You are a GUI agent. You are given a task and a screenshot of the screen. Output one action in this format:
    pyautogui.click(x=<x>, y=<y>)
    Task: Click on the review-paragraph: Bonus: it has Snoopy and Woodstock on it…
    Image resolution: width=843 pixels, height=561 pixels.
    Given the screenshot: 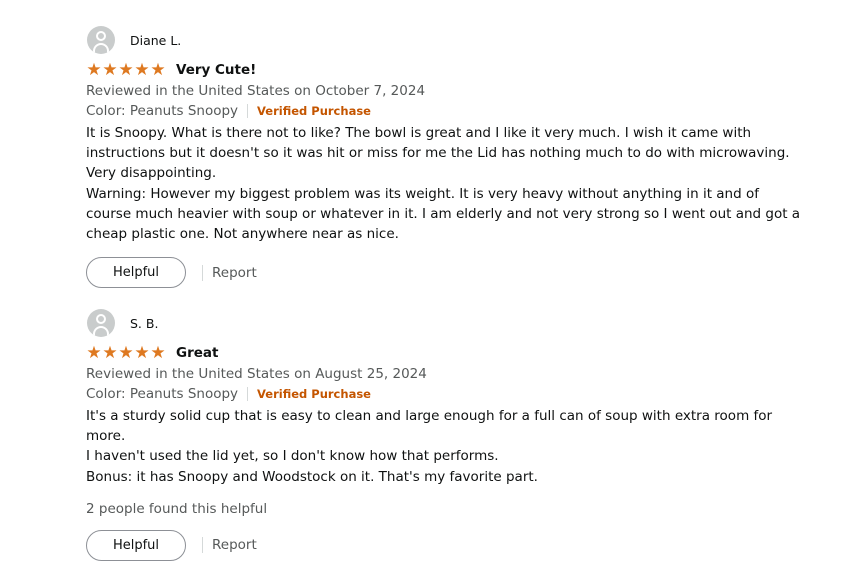 What is the action you would take?
    pyautogui.click(x=312, y=476)
    